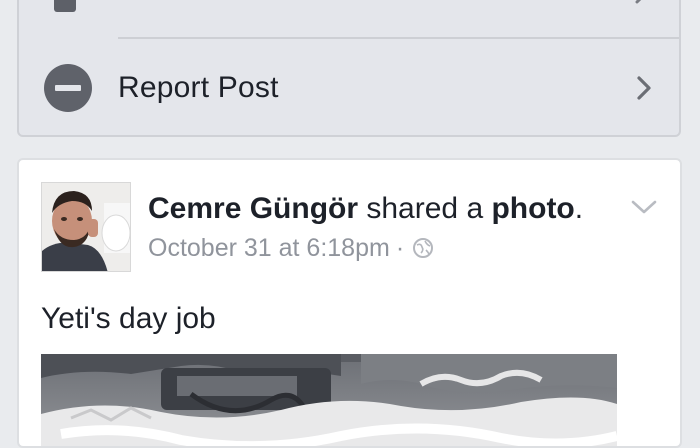  Describe the element at coordinates (532, 208) in the screenshot. I see `post-object-link: photo` at that location.